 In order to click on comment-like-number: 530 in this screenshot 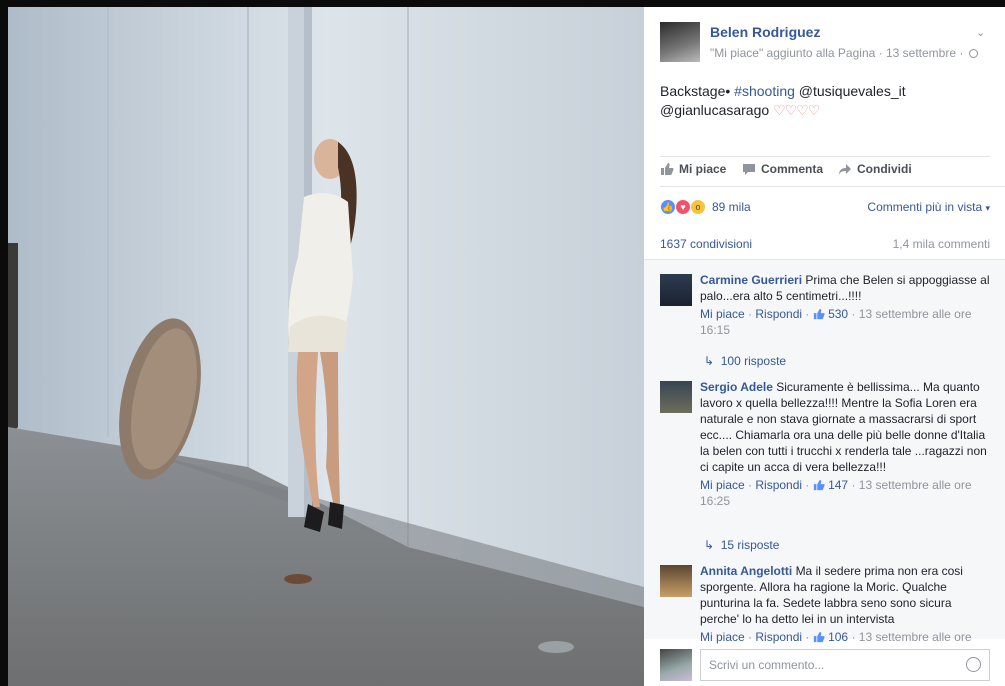, I will do `click(838, 314)`.